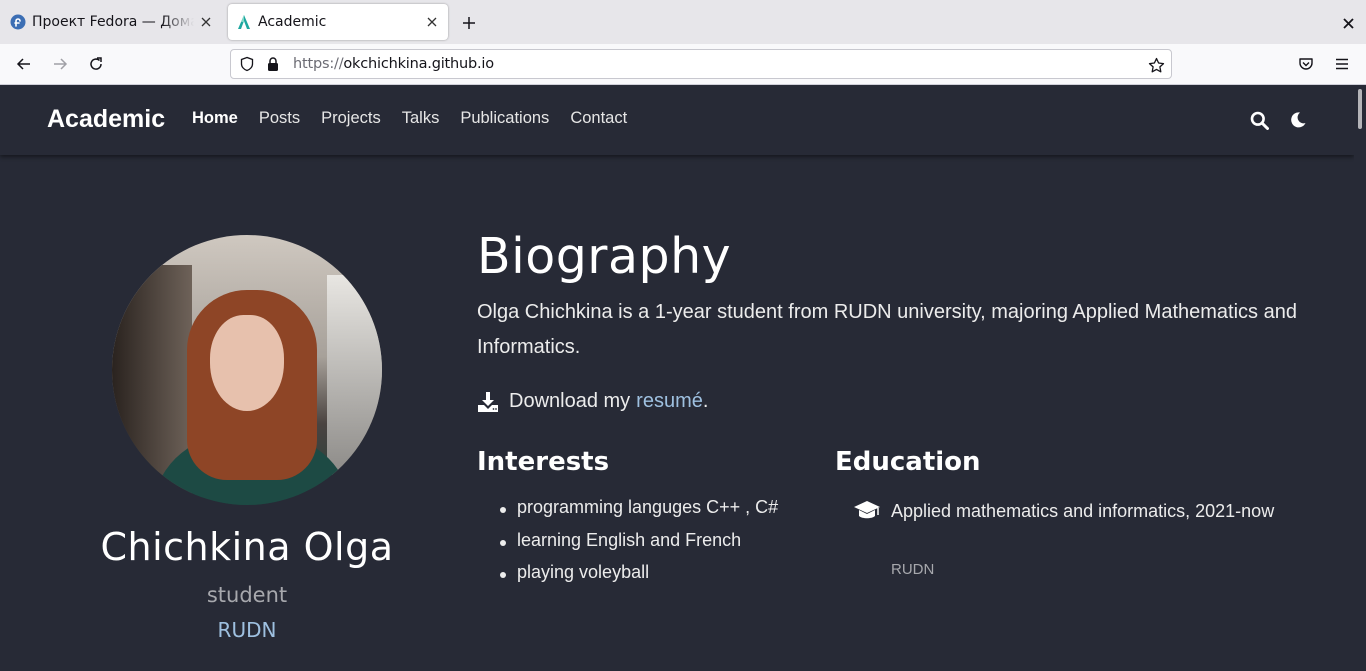 The height and width of the screenshot is (671, 1366). I want to click on profile-name: Chichkina Olga, so click(247, 547).